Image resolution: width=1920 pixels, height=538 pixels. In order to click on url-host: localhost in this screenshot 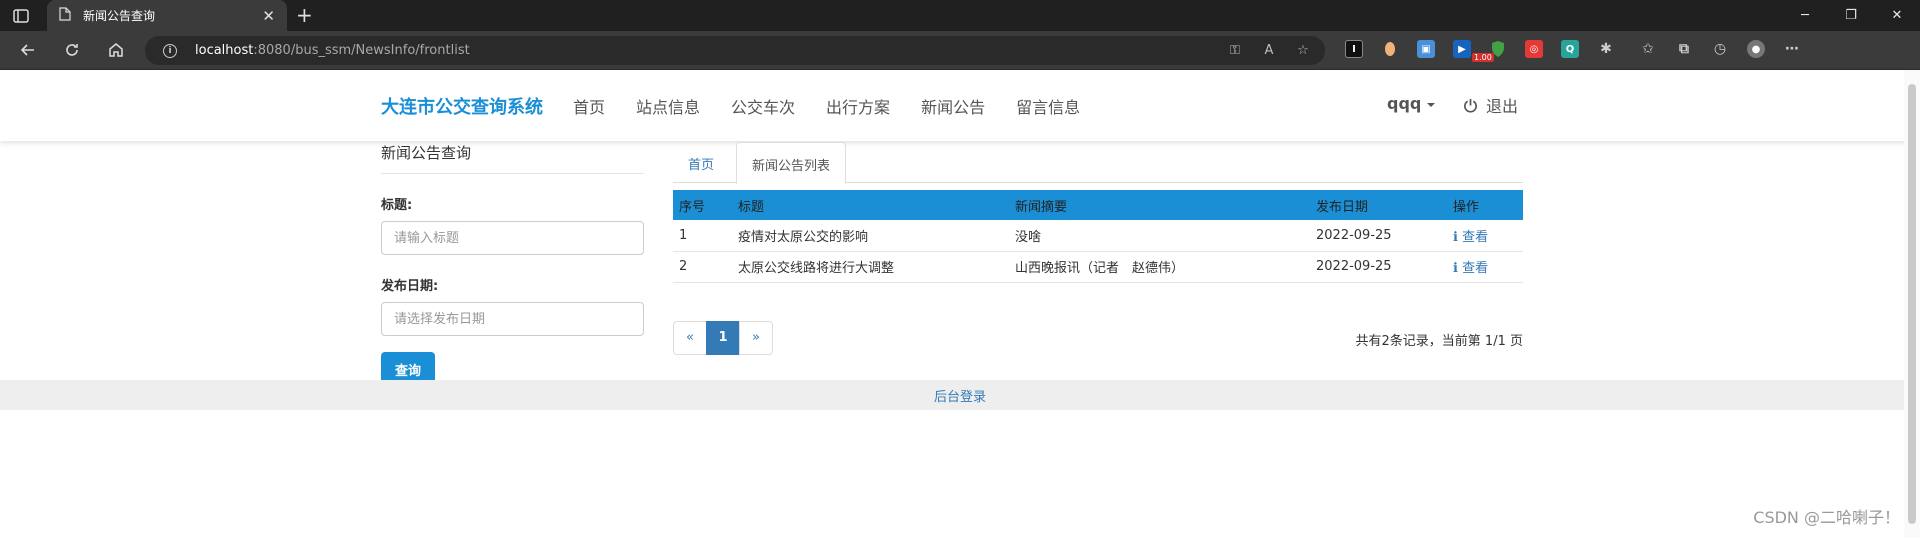, I will do `click(224, 50)`.